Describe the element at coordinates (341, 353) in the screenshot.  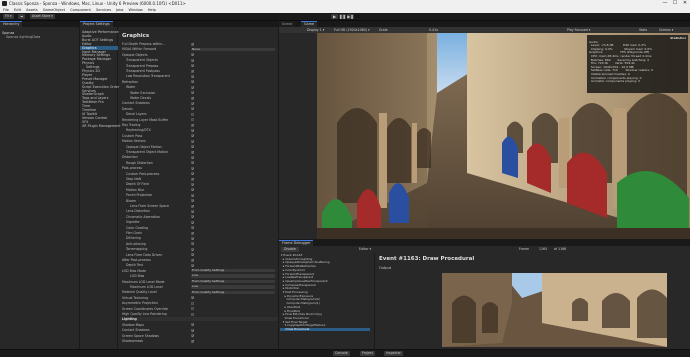
I see `tab-console: Console` at that location.